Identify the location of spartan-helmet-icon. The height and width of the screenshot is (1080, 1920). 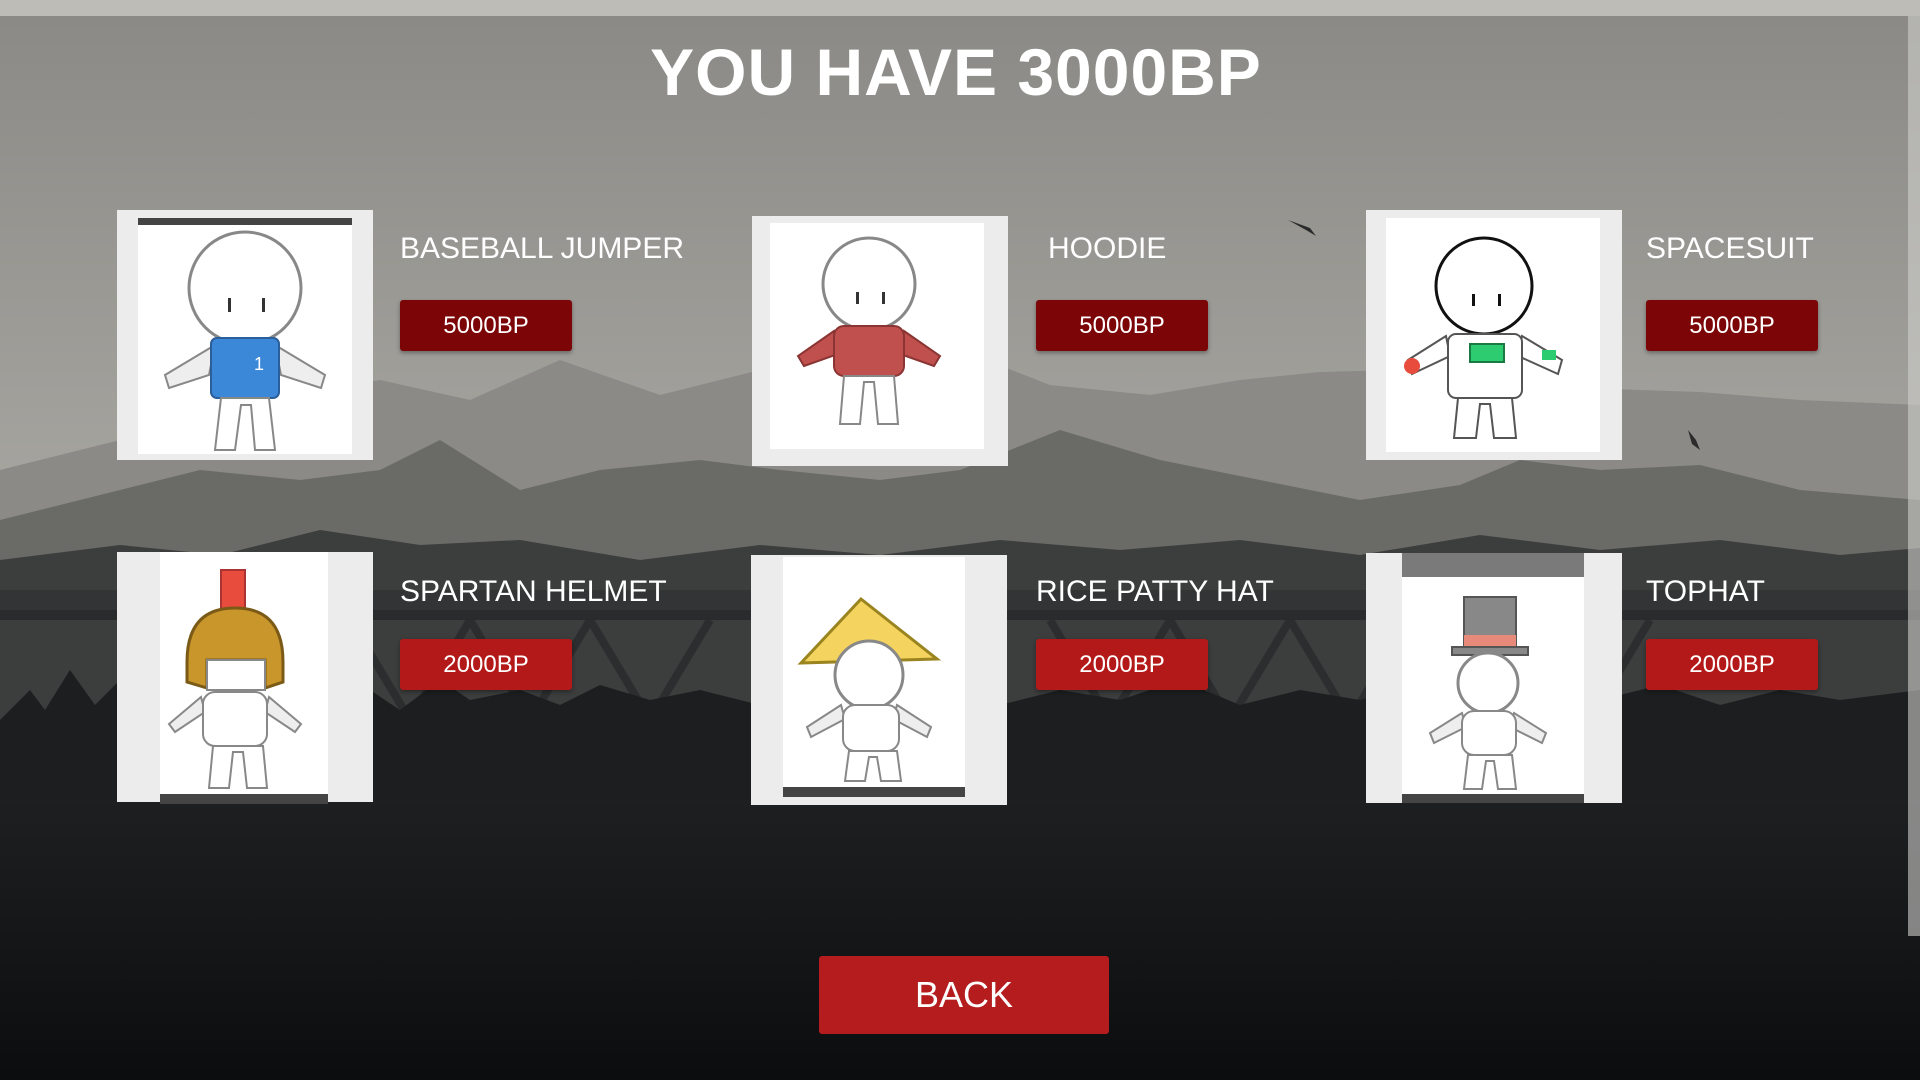
(244, 686).